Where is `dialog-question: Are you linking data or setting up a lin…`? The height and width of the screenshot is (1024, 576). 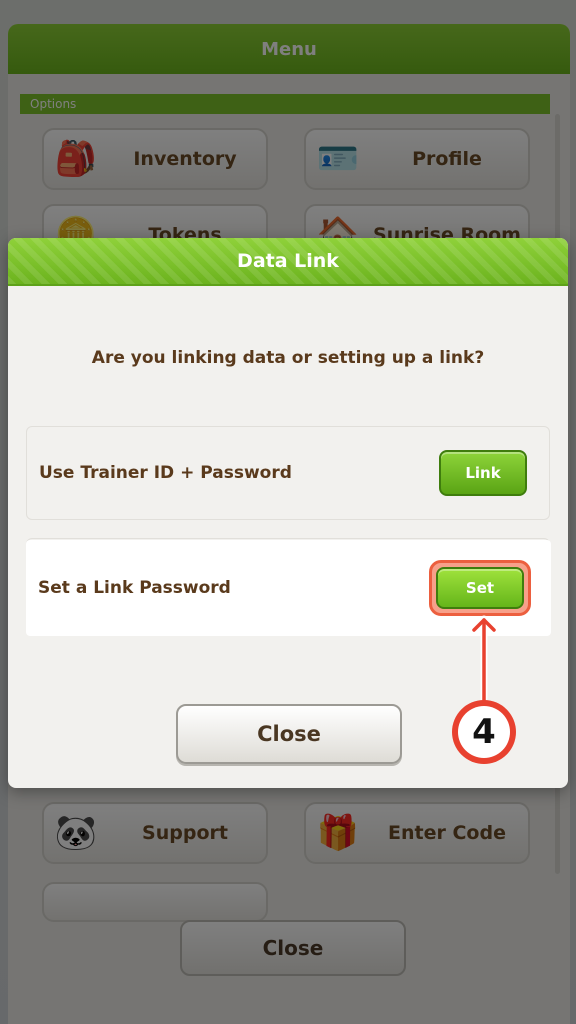
dialog-question: Are you linking data or setting up a lin… is located at coordinates (288, 358).